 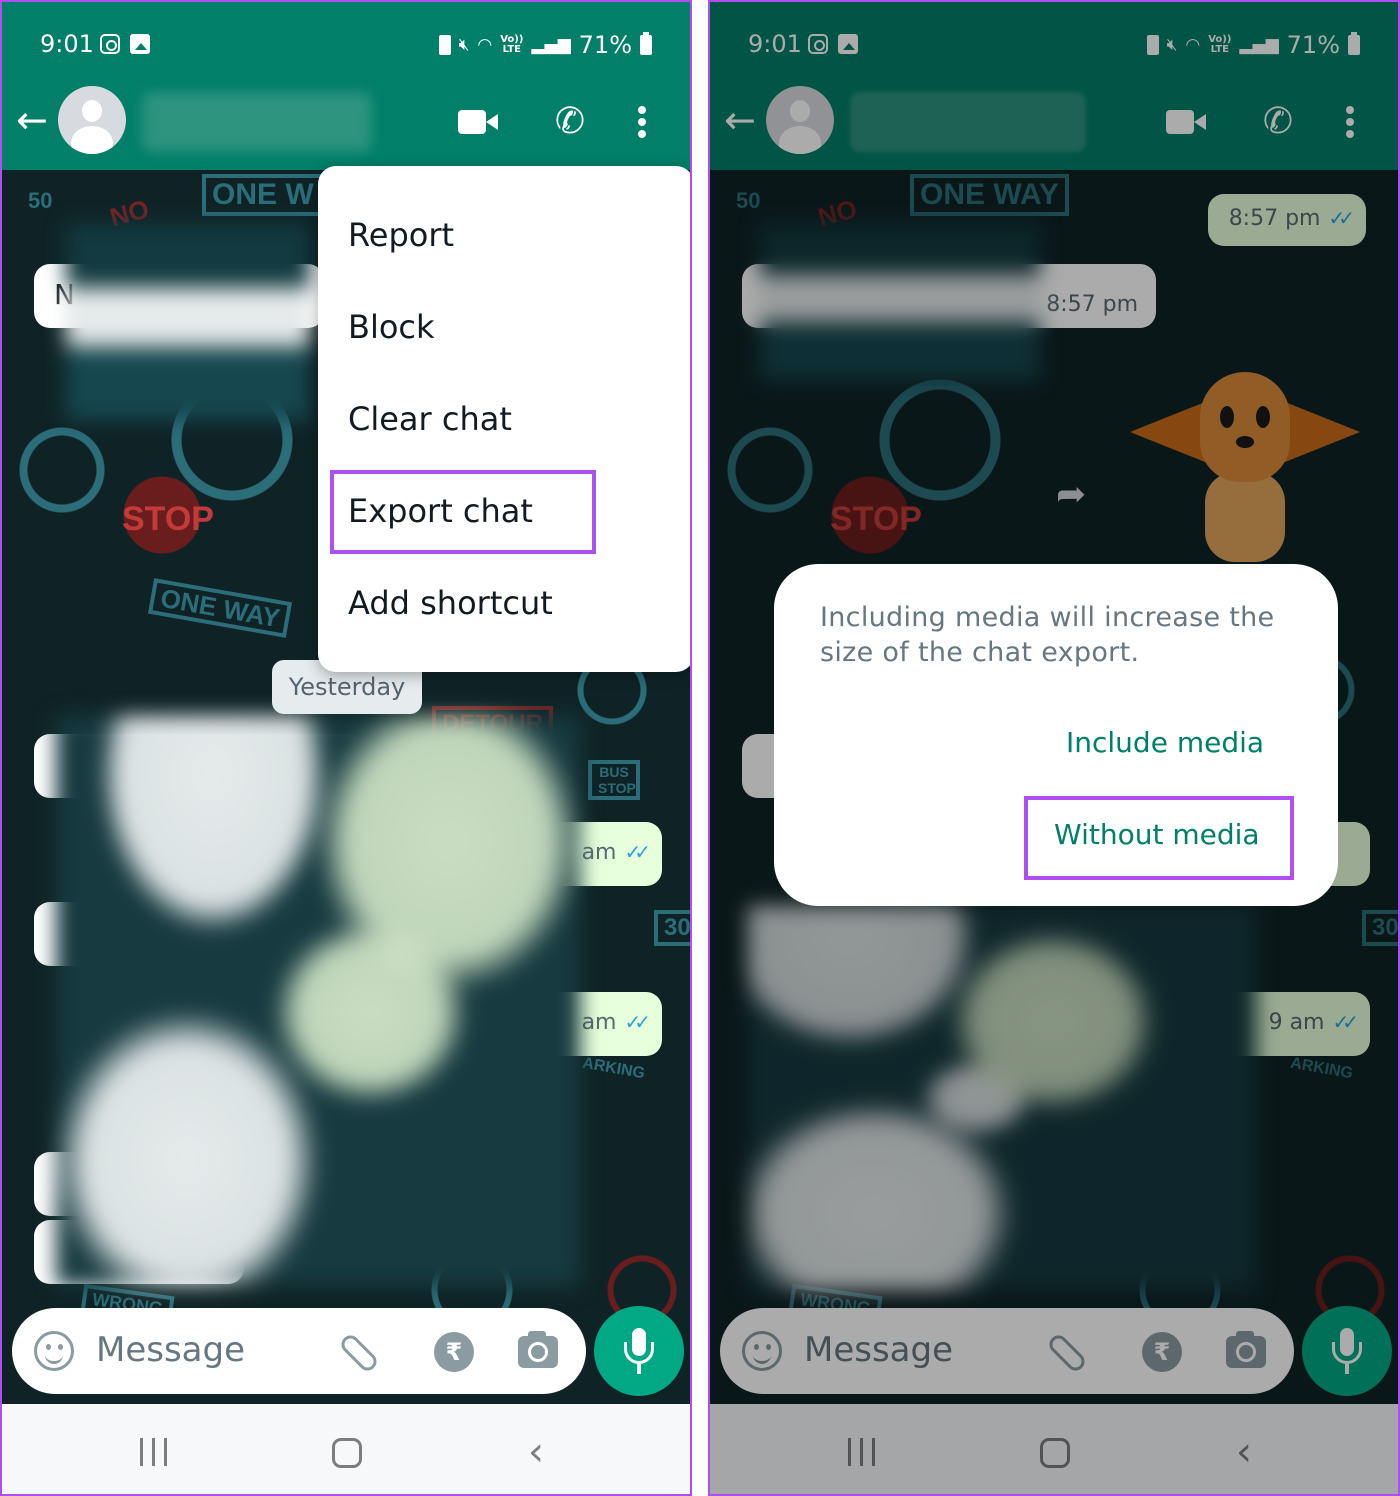 I want to click on home-button, so click(x=347, y=1453).